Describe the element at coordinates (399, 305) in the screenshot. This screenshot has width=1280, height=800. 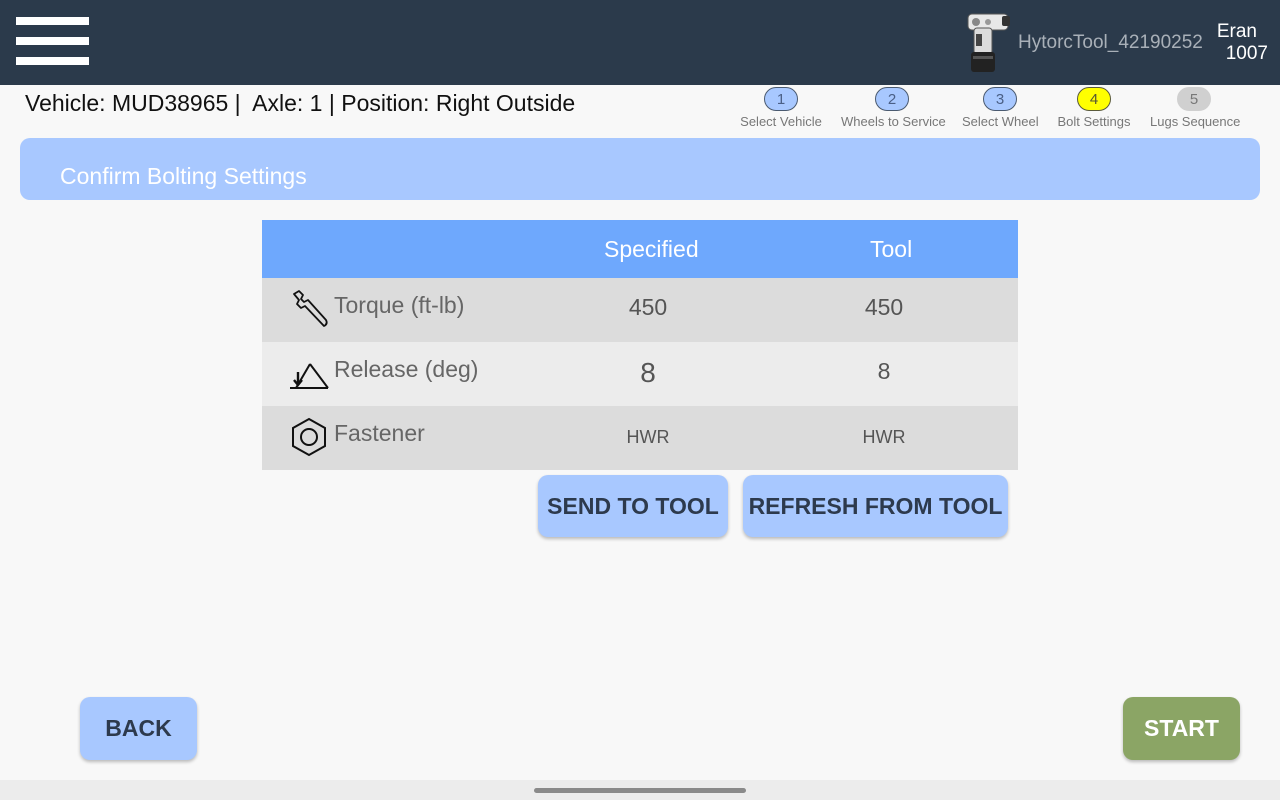
I see `row-label: Torque (ft-lb)` at that location.